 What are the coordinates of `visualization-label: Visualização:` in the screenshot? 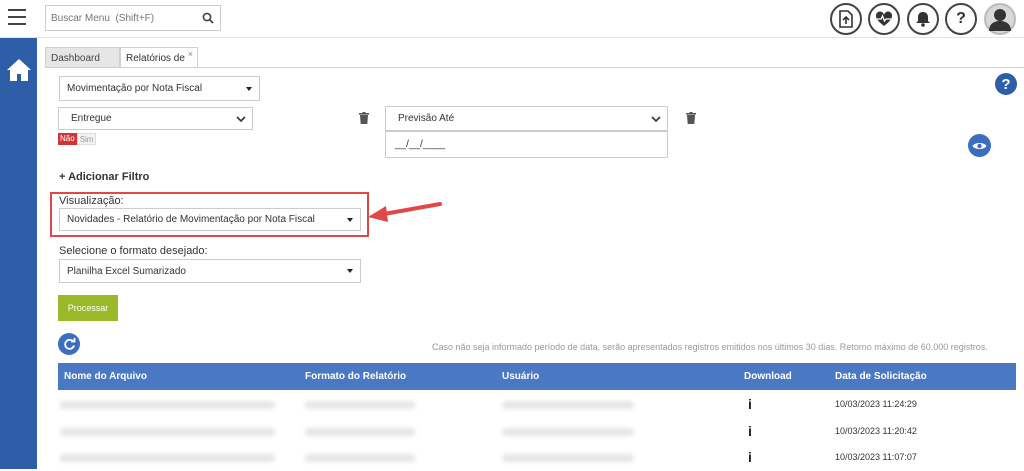 It's located at (91, 201).